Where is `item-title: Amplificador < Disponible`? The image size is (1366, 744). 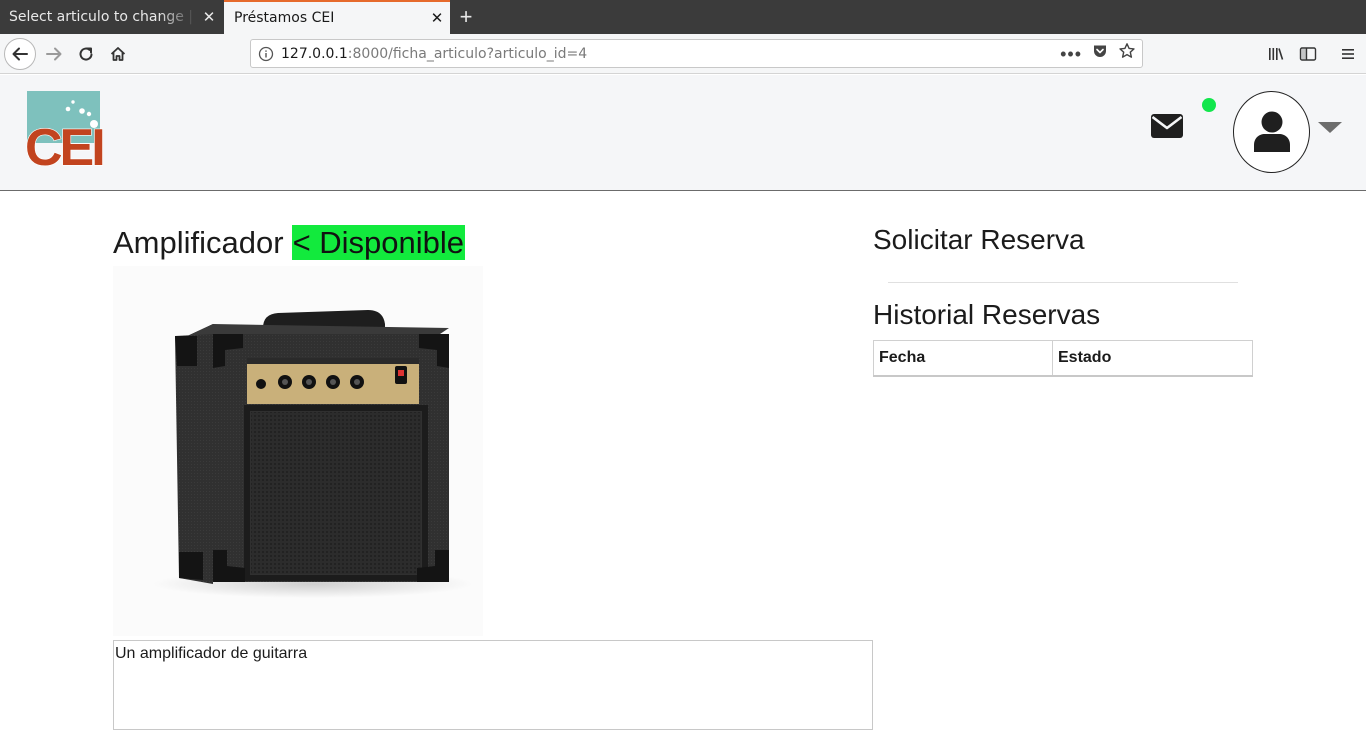 item-title: Amplificador < Disponible is located at coordinates (289, 242).